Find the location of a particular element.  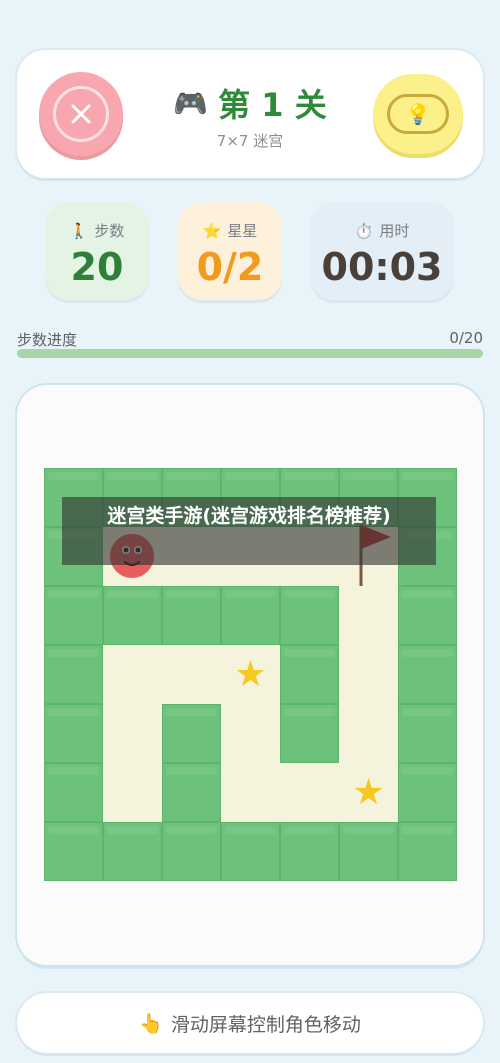

close-icon is located at coordinates (81, 114).